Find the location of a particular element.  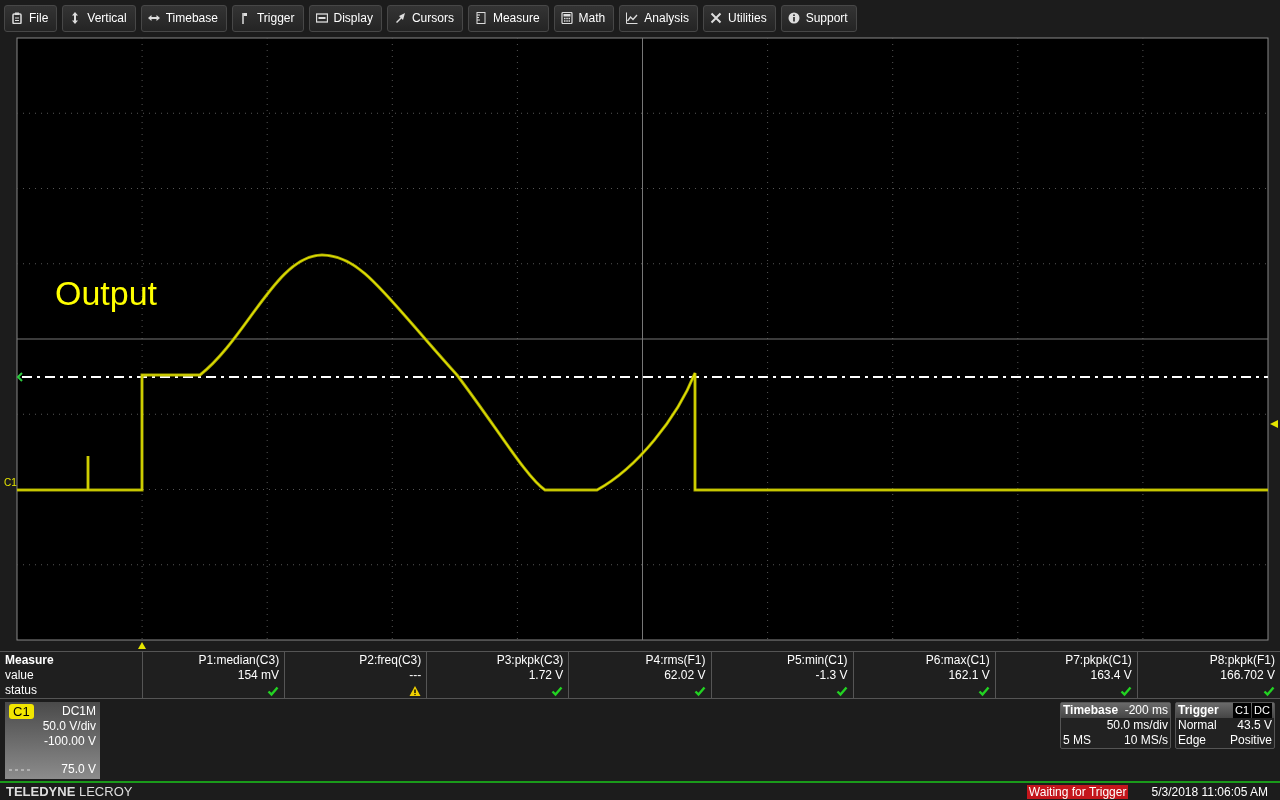

timebase-title: Timebase is located at coordinates (1091, 710).